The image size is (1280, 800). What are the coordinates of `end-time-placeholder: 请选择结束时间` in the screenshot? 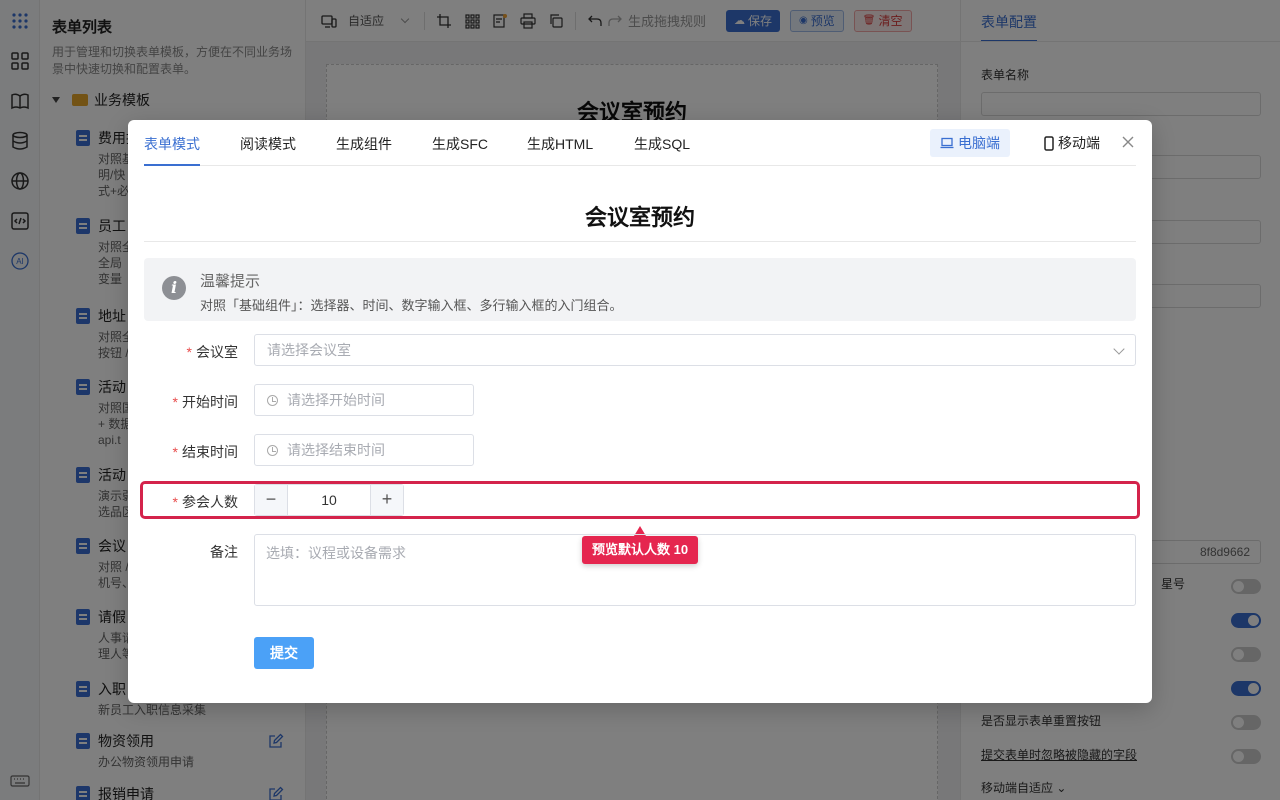 It's located at (336, 450).